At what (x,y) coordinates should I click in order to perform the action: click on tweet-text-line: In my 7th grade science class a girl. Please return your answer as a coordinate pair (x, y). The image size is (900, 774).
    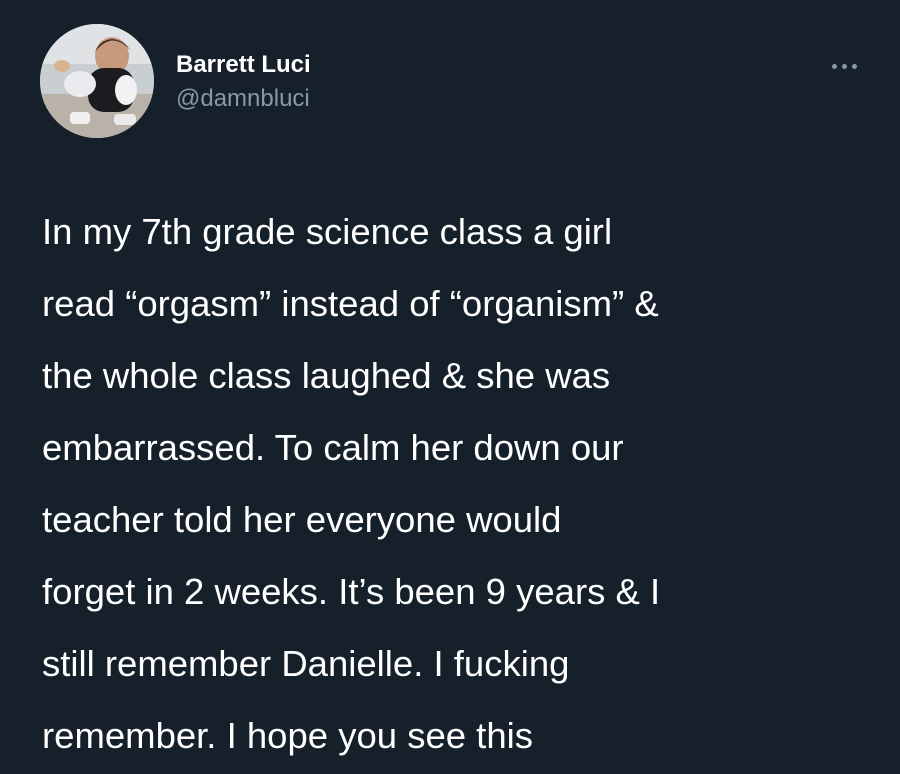
    Looking at the image, I should click on (327, 231).